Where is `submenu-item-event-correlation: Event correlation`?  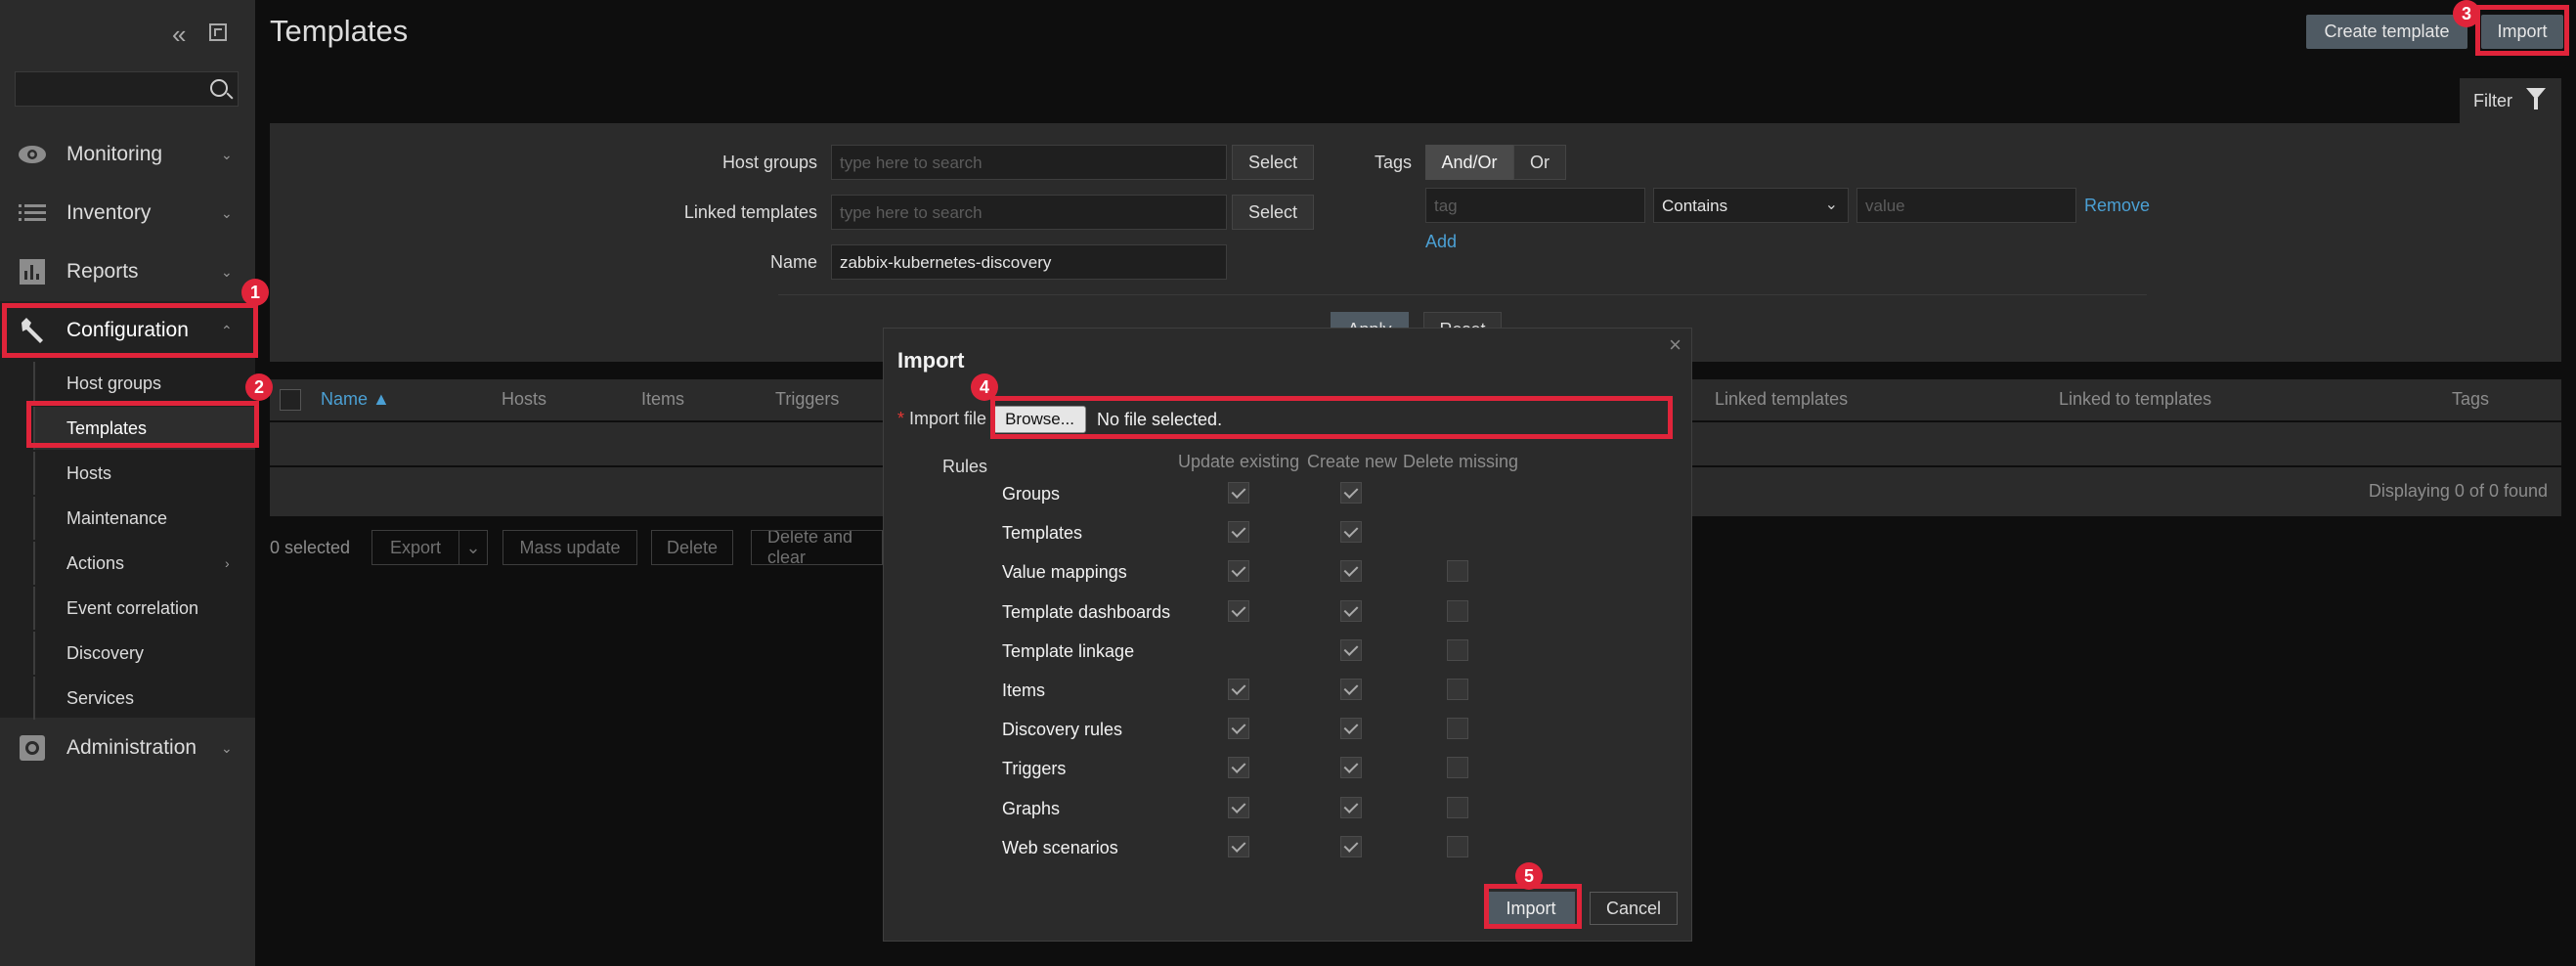
submenu-item-event-correlation: Event correlation is located at coordinates (144, 608).